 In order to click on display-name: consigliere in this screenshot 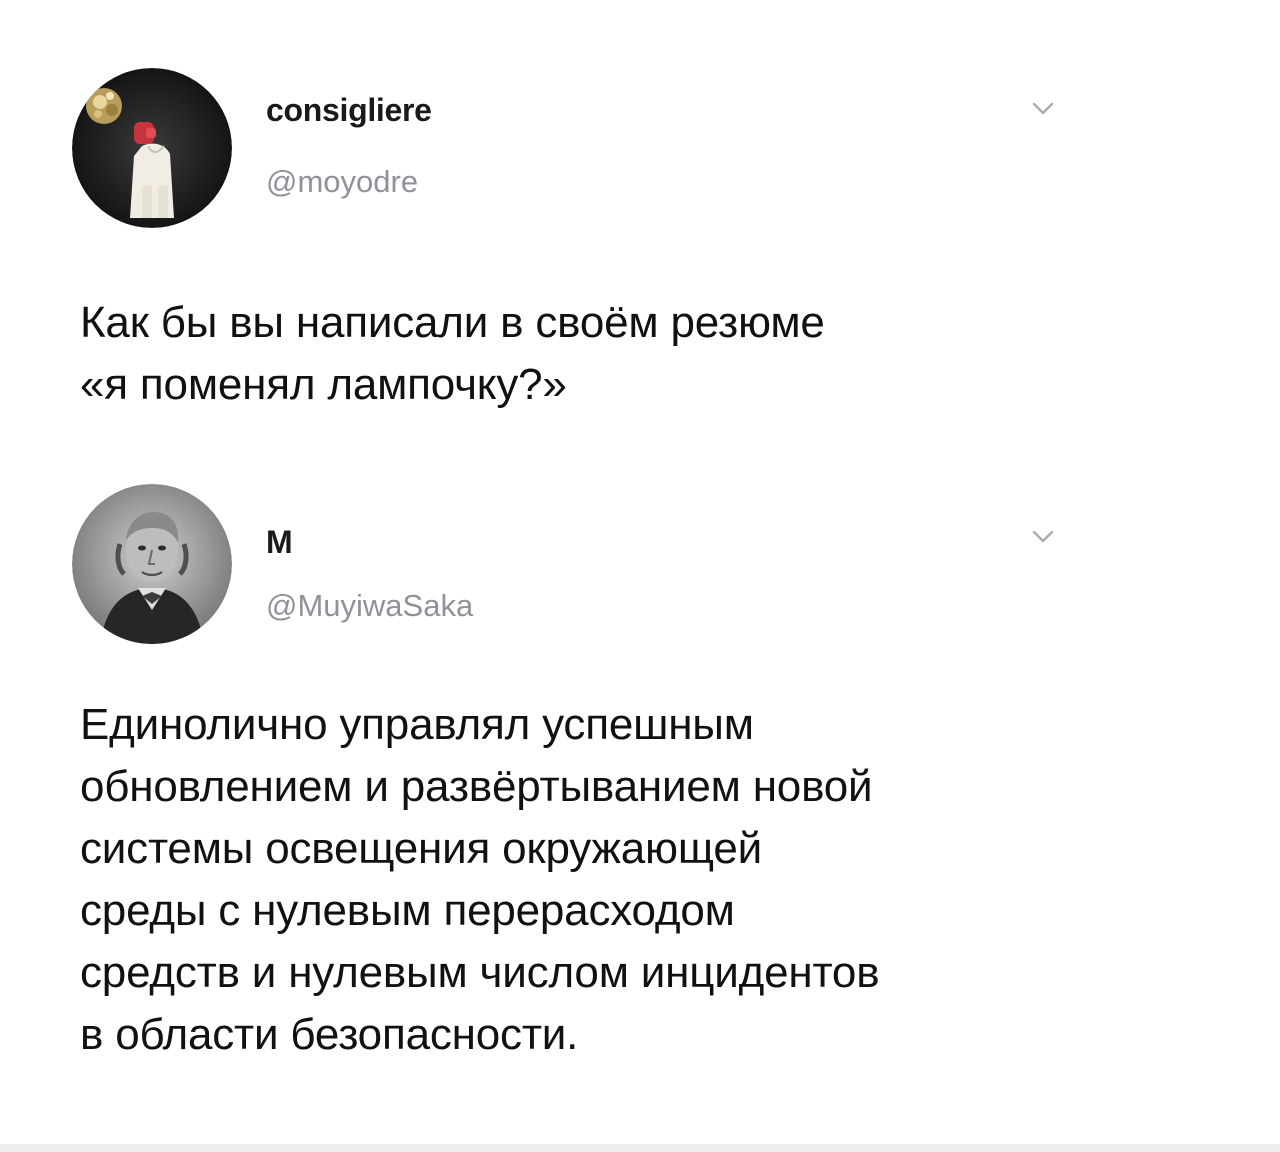, I will do `click(349, 110)`.